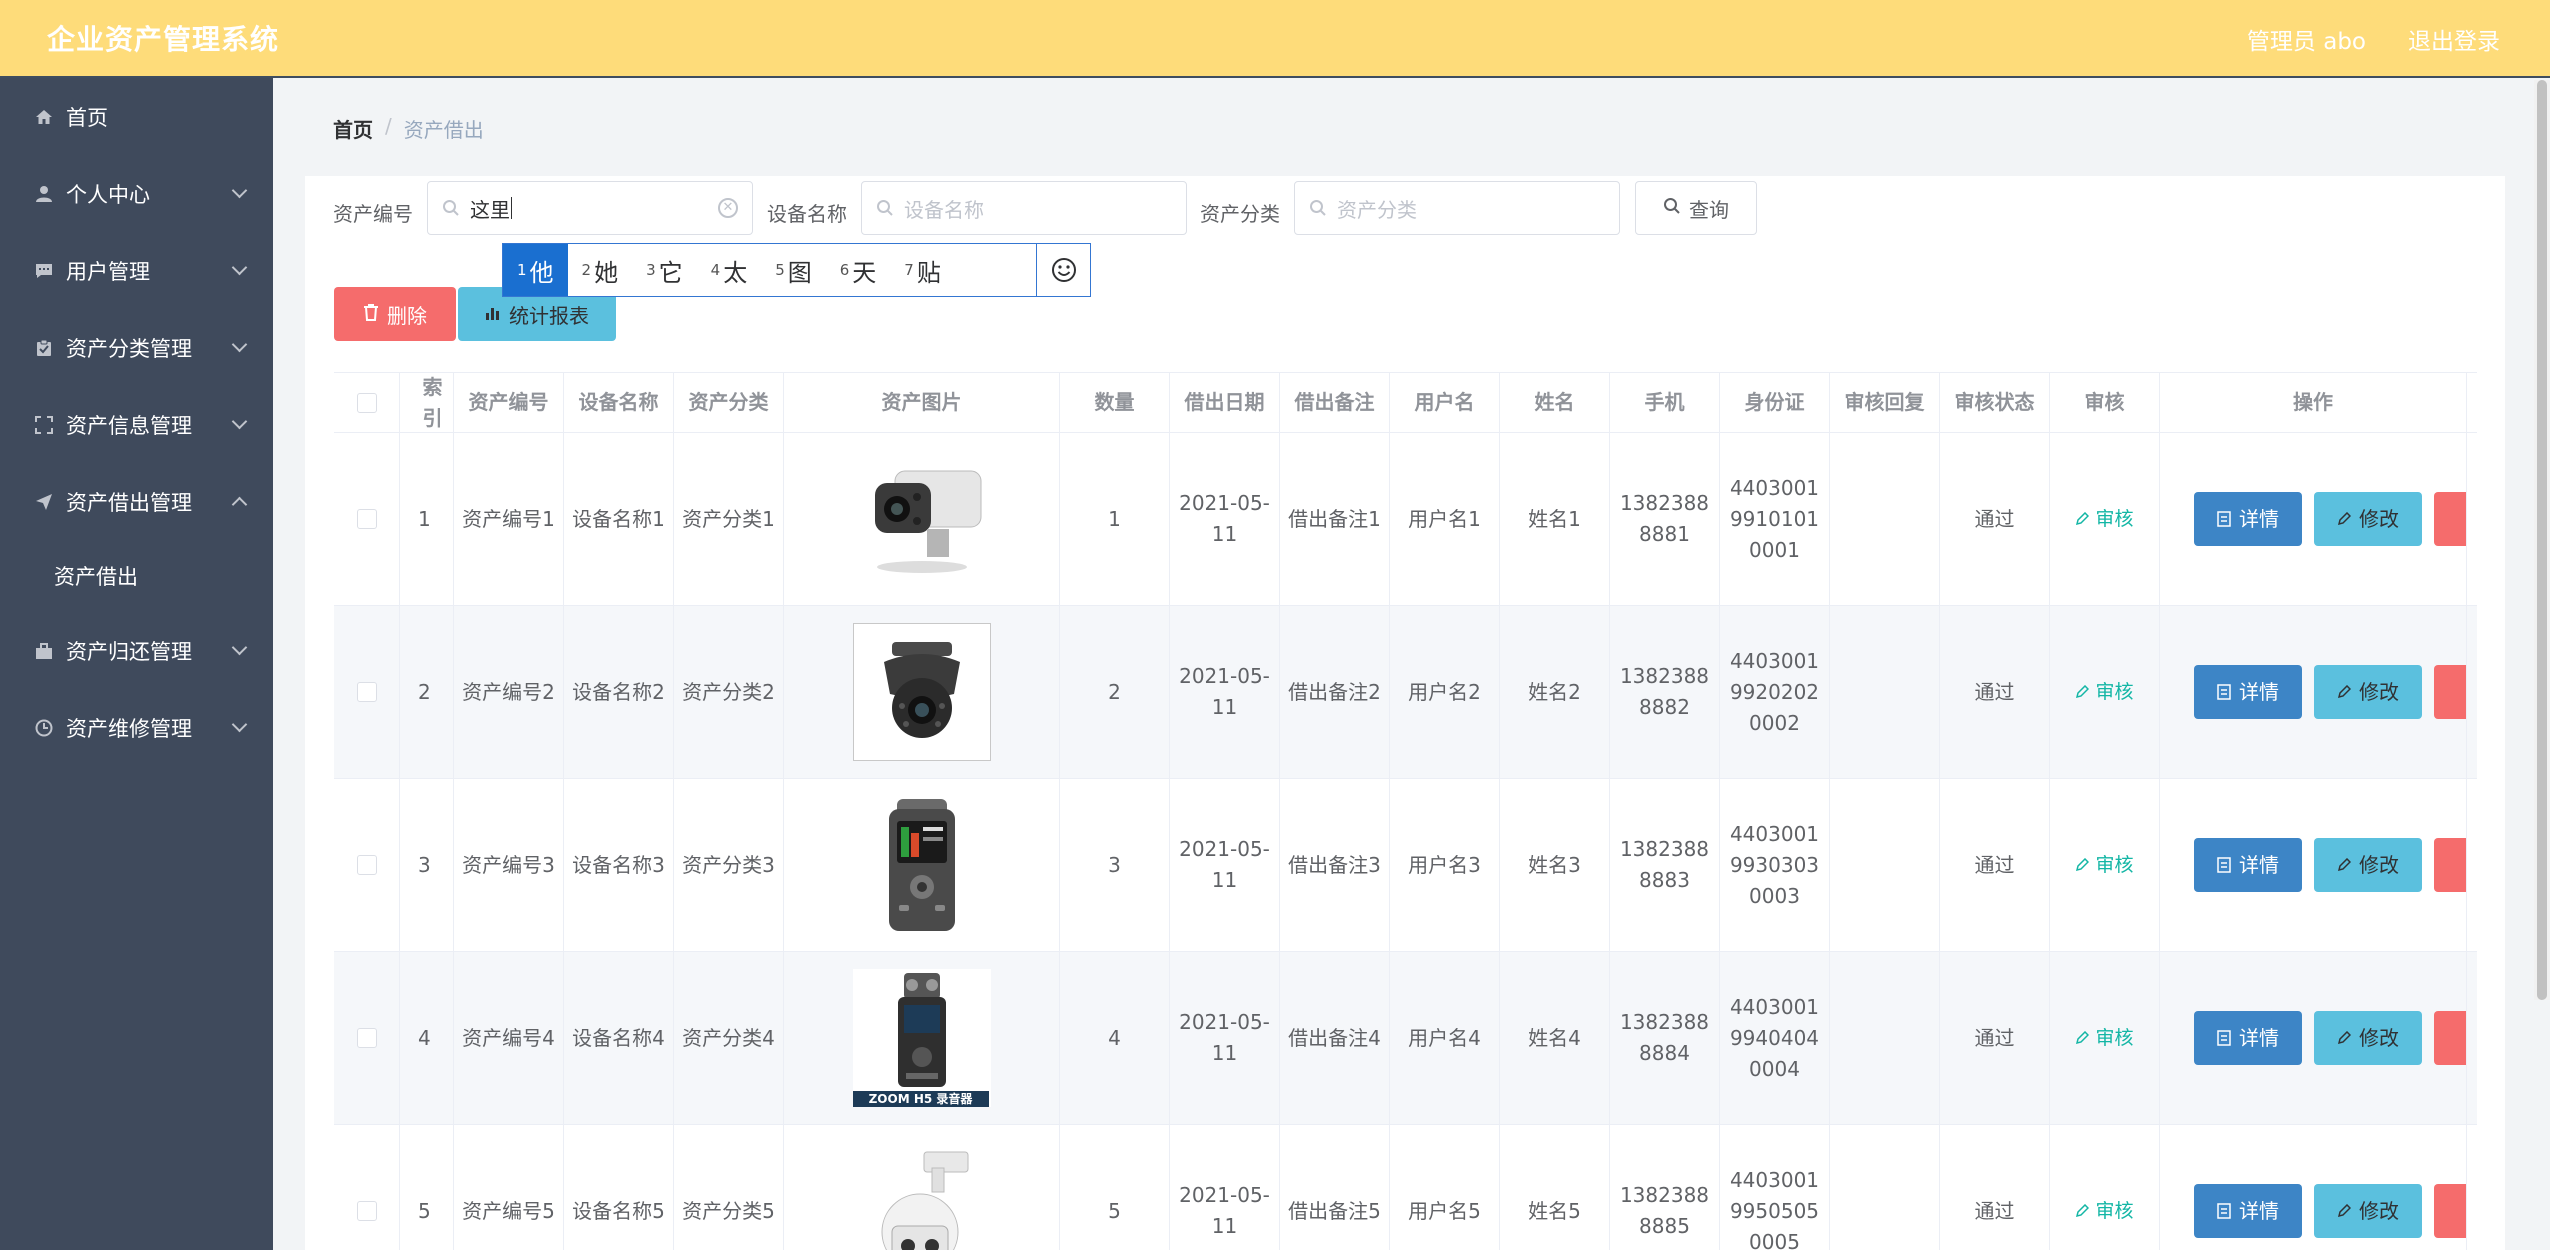  Describe the element at coordinates (493, 314) in the screenshot. I see `bar-chart-icon` at that location.